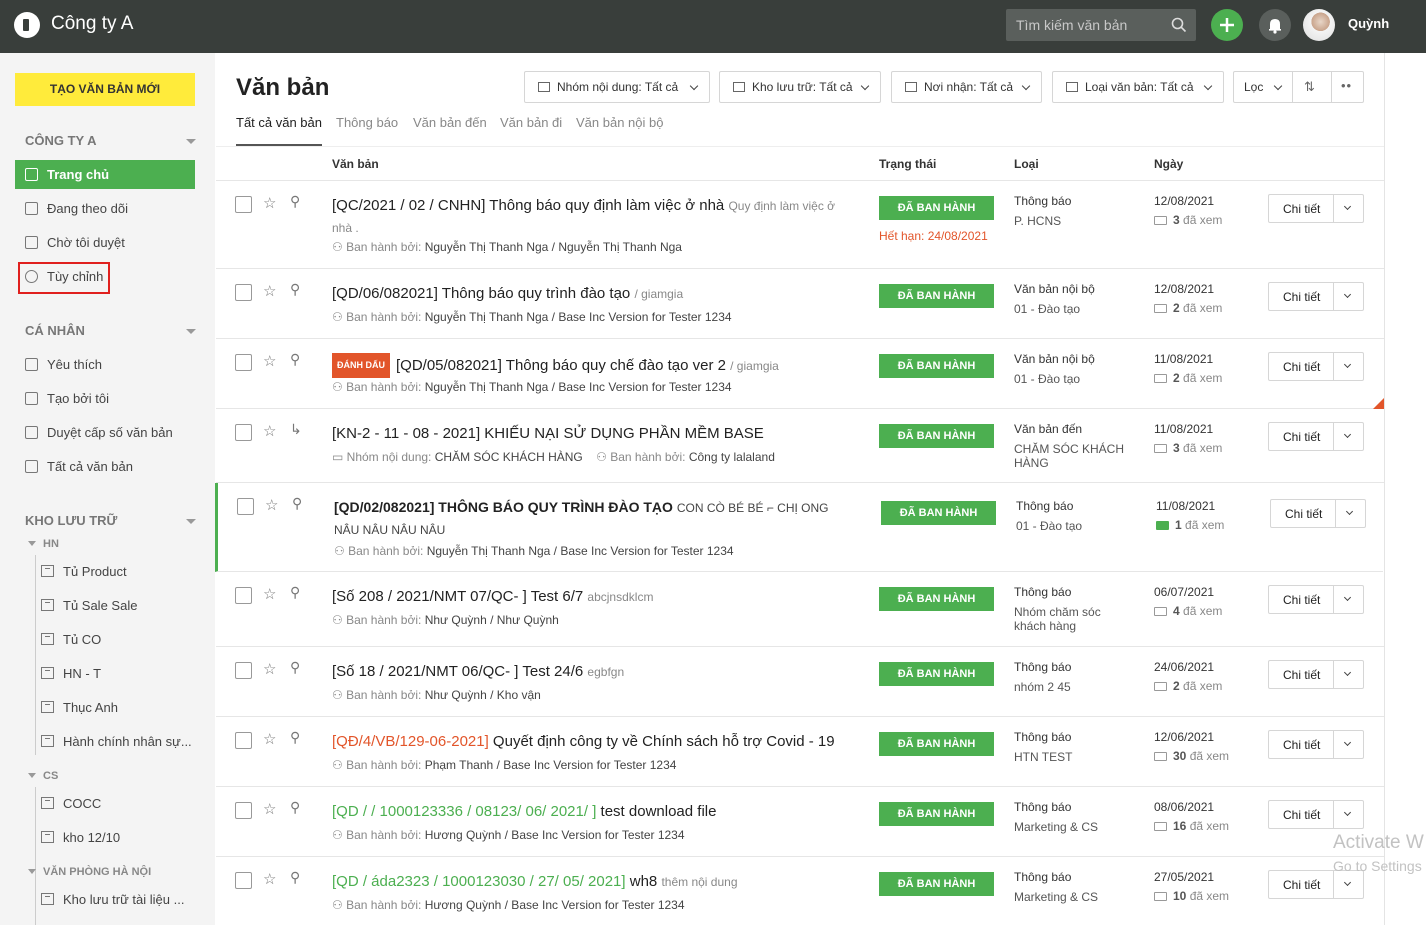  I want to click on add-button, so click(1227, 25).